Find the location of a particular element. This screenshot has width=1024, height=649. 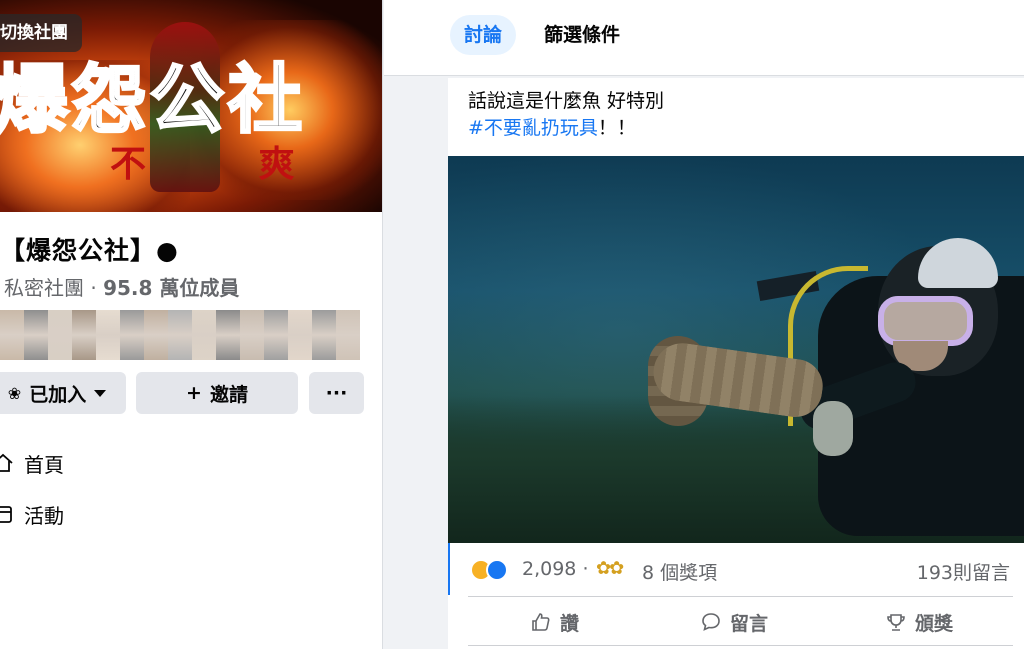

like-label: 讚 is located at coordinates (570, 623).